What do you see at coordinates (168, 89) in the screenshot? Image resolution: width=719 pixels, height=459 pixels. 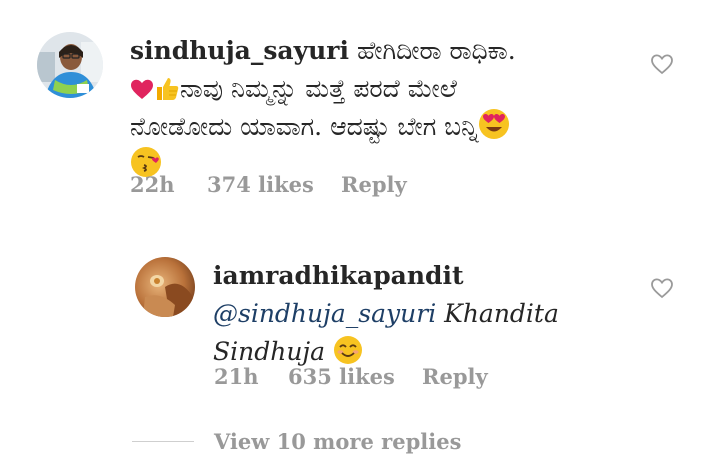 I see `thumbs-up-icon` at bounding box center [168, 89].